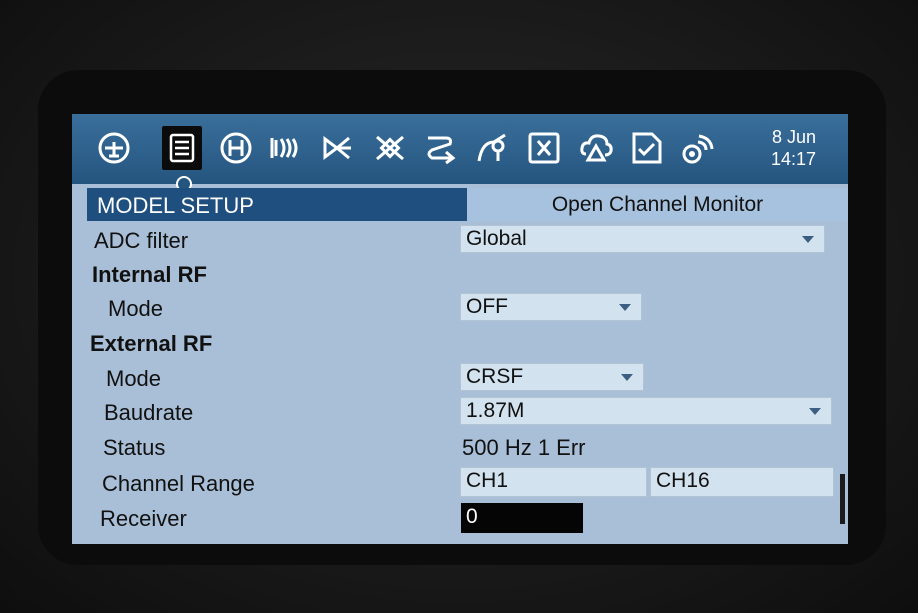 The height and width of the screenshot is (613, 918). I want to click on external-mode-label: Mode, so click(134, 378).